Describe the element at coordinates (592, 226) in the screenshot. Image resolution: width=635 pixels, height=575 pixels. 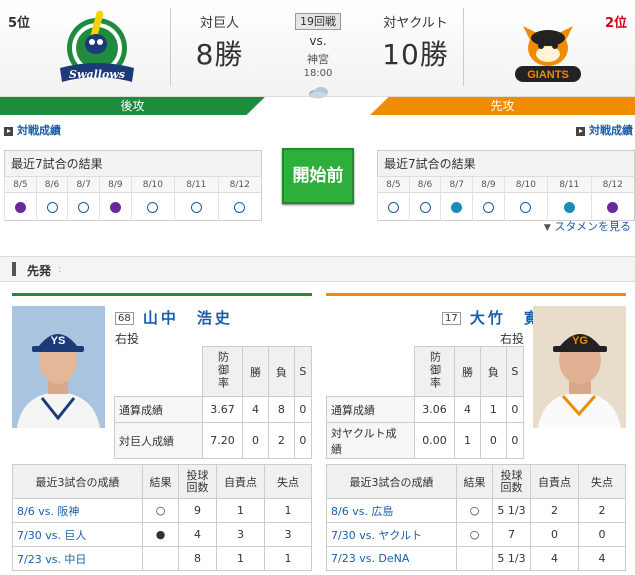
I see `lineup-link-text: スタメンを見る` at that location.